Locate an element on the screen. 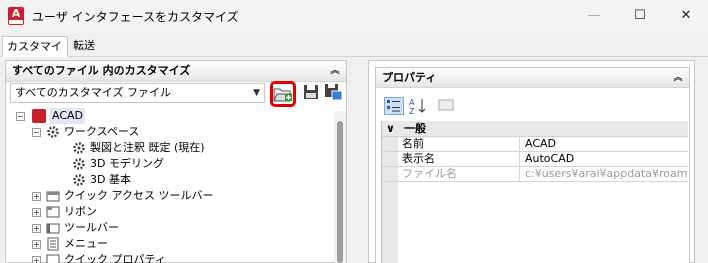 Image resolution: width=708 pixels, height=263 pixels. tree-node-ribbon: + リボン is located at coordinates (132, 212).